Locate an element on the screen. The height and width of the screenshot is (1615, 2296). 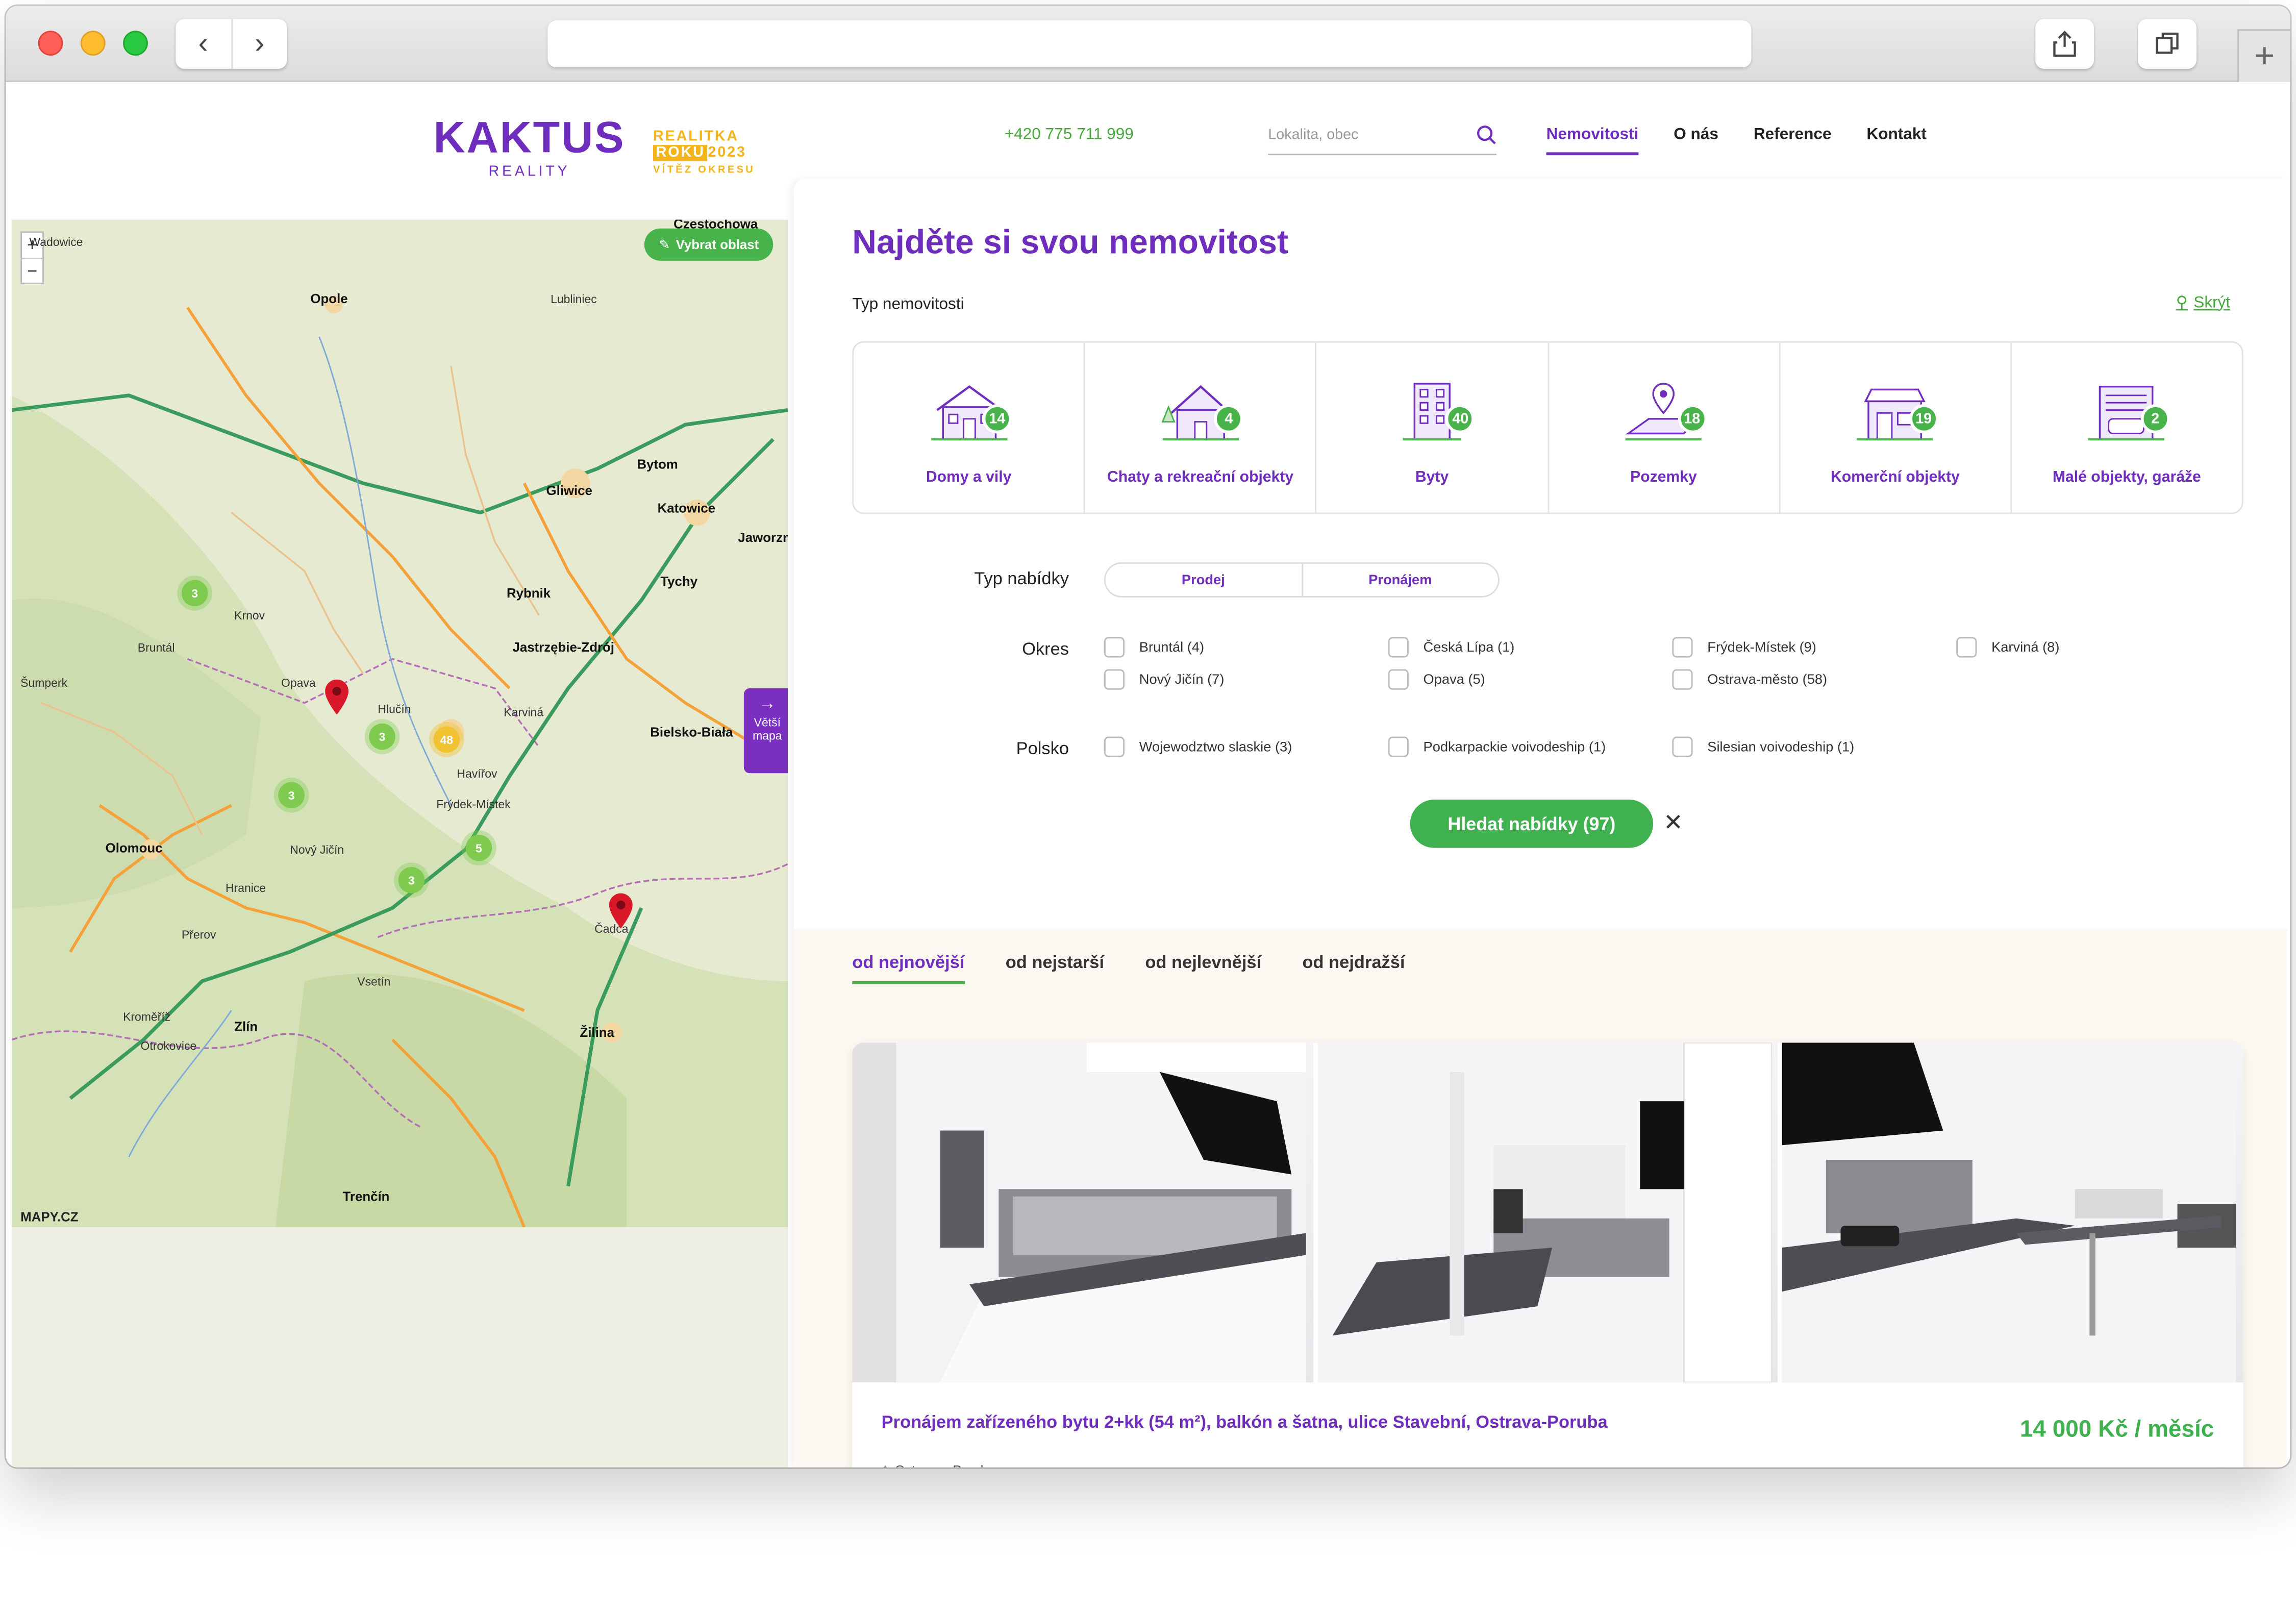
nav-o-nas: O nás is located at coordinates (1696, 140).